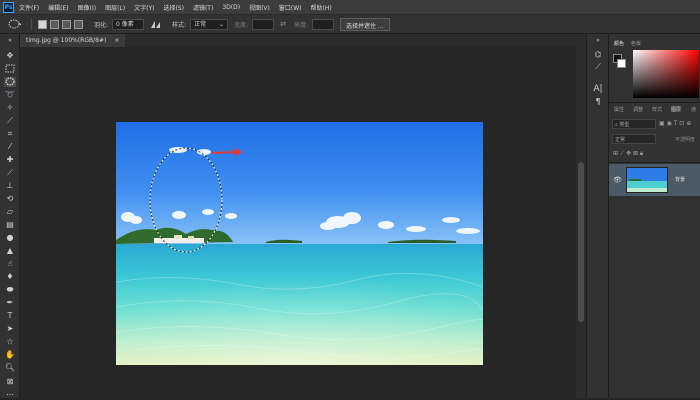  What do you see at coordinates (10, 69) in the screenshot?
I see `rectangular-marquee-tool-icon` at bounding box center [10, 69].